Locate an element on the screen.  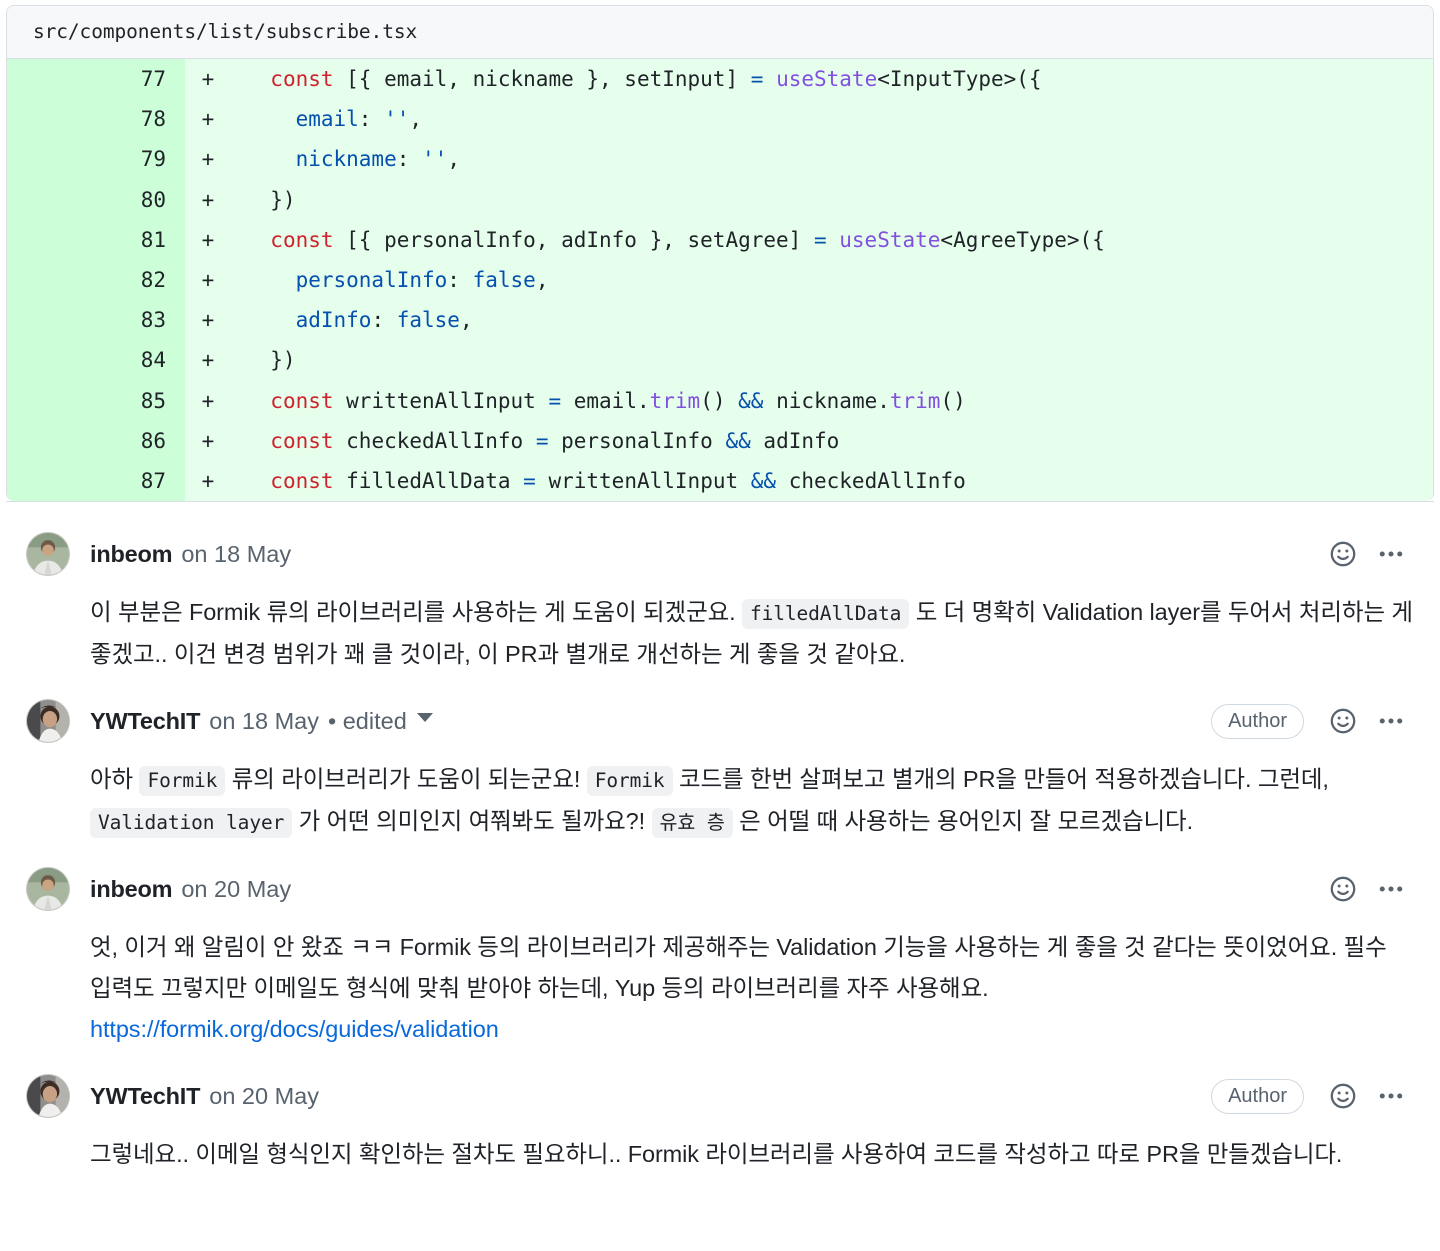
diff-line-number: 82 is located at coordinates (96, 280).